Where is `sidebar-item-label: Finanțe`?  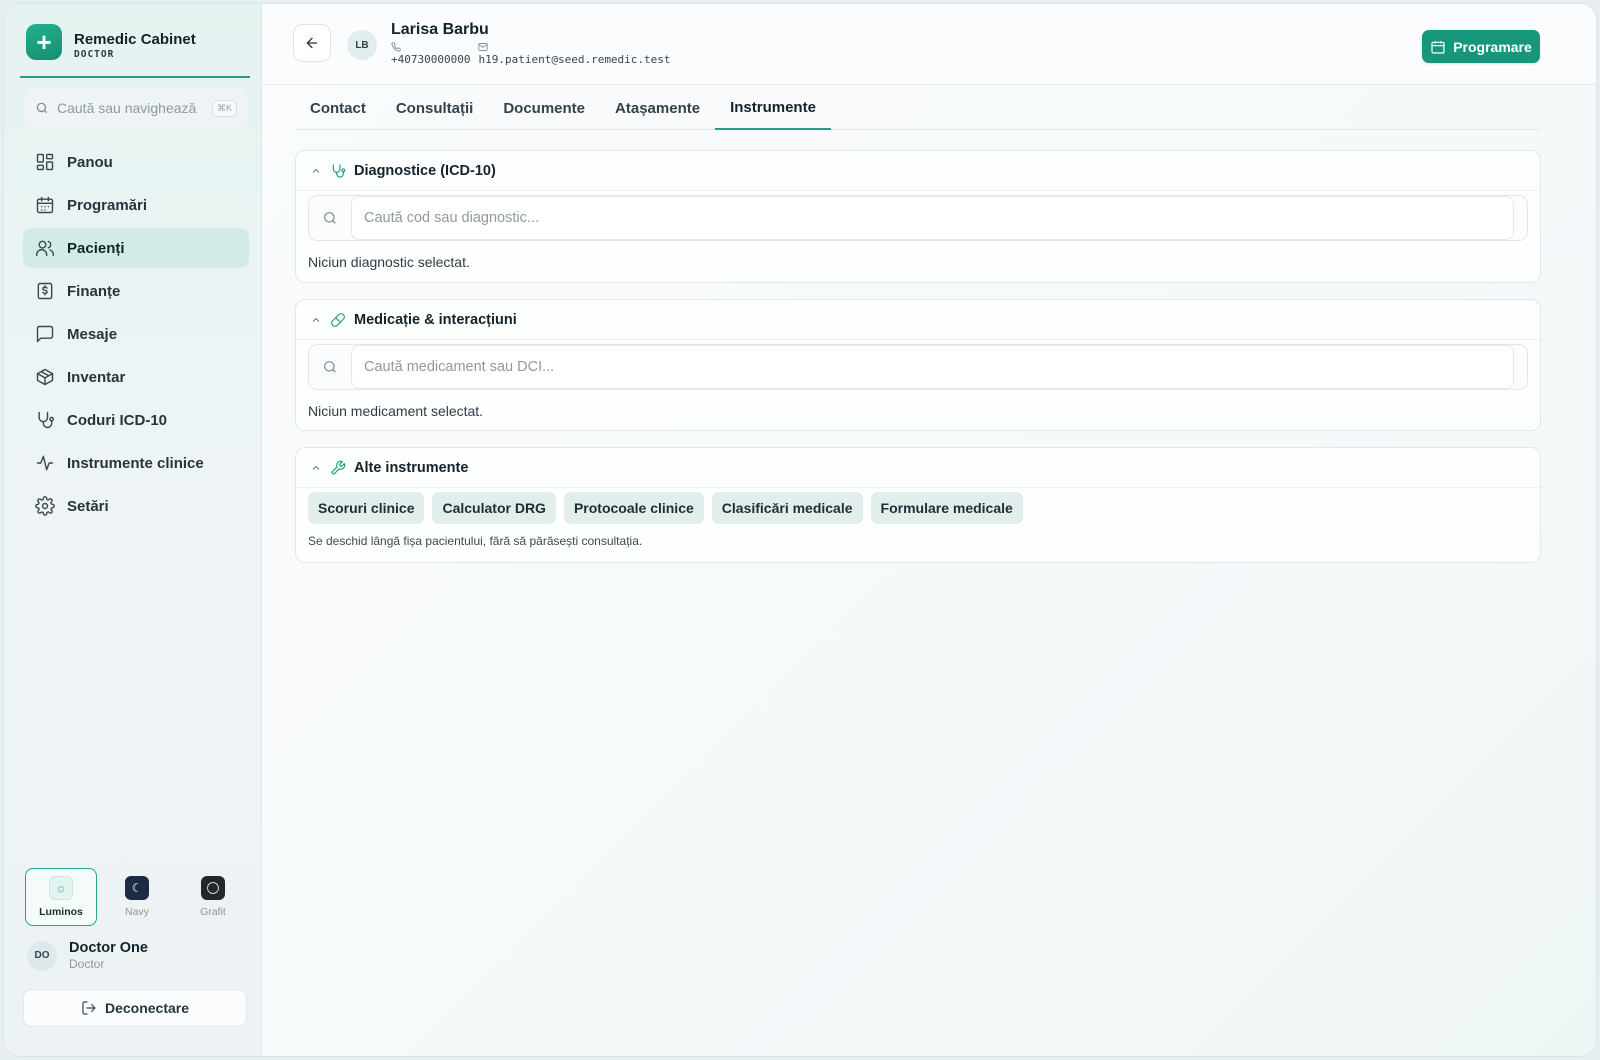 sidebar-item-label: Finanțe is located at coordinates (94, 291).